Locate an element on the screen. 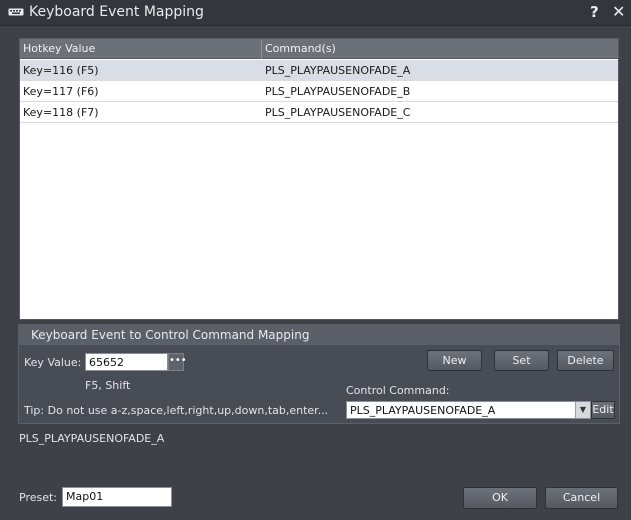  command-cell: PLS_PLAYPAUSENOFADE_B is located at coordinates (338, 91).